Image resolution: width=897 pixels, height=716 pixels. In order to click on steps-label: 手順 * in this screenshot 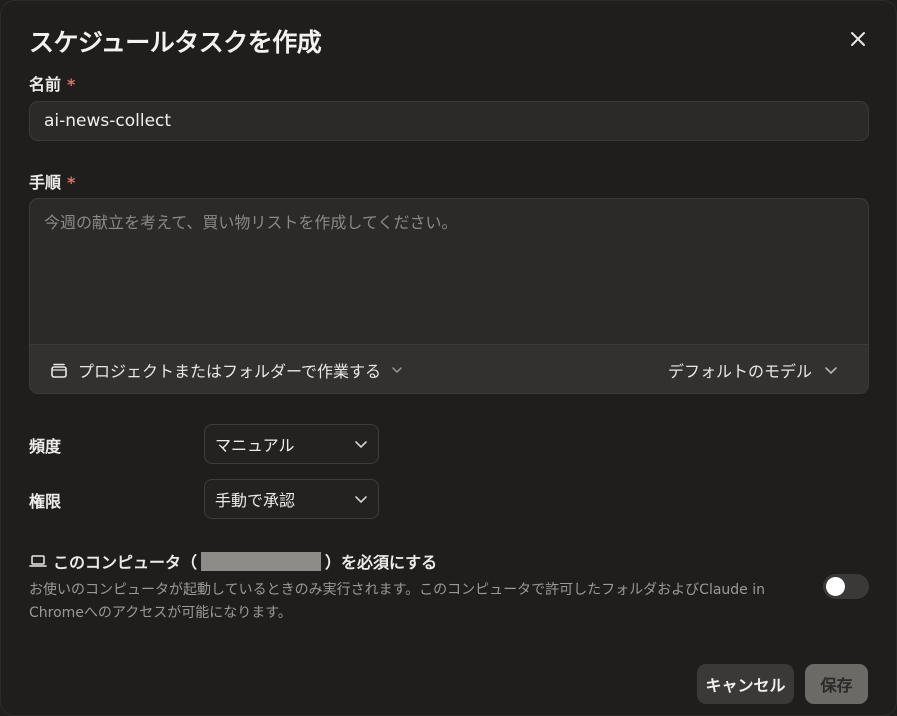, I will do `click(52, 181)`.